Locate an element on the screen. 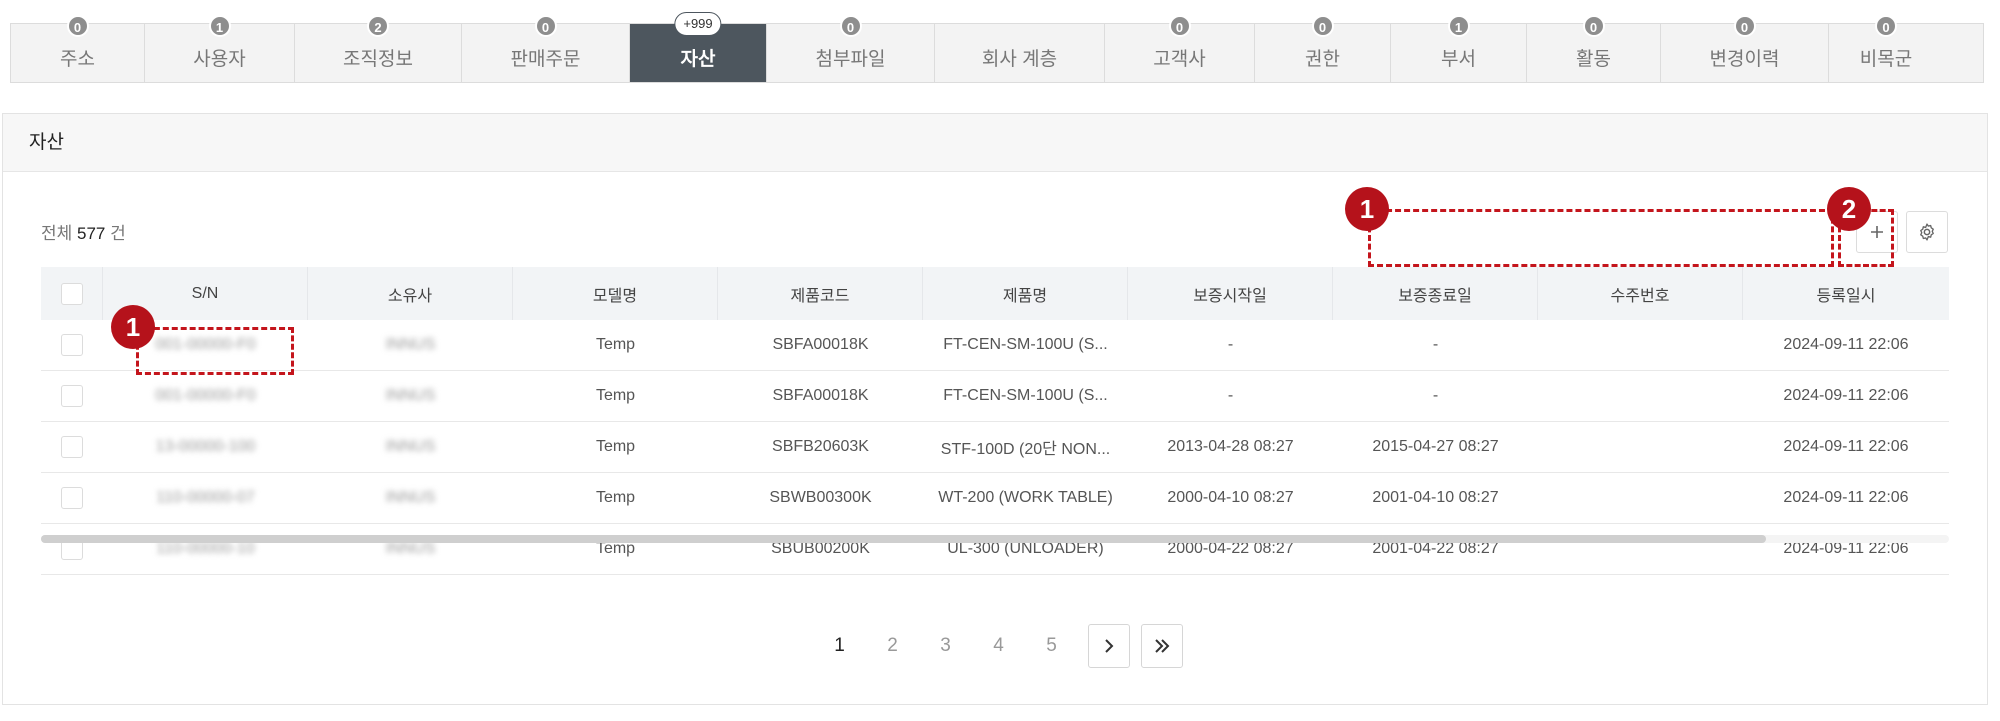 This screenshot has height=721, width=2000. cell-sn: 13-00000-100 is located at coordinates (205, 447).